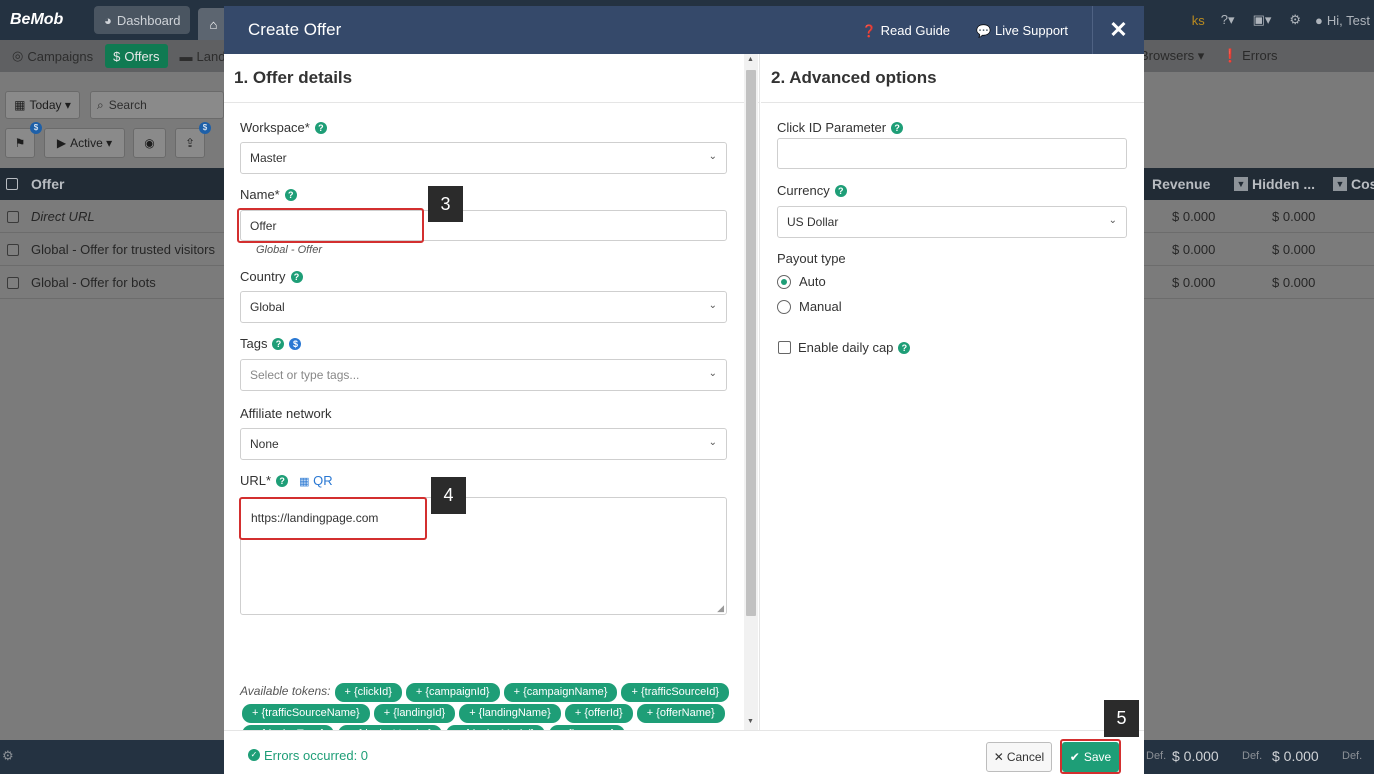  Describe the element at coordinates (750, 721) in the screenshot. I see `scroll-down-icon: ▼` at that location.